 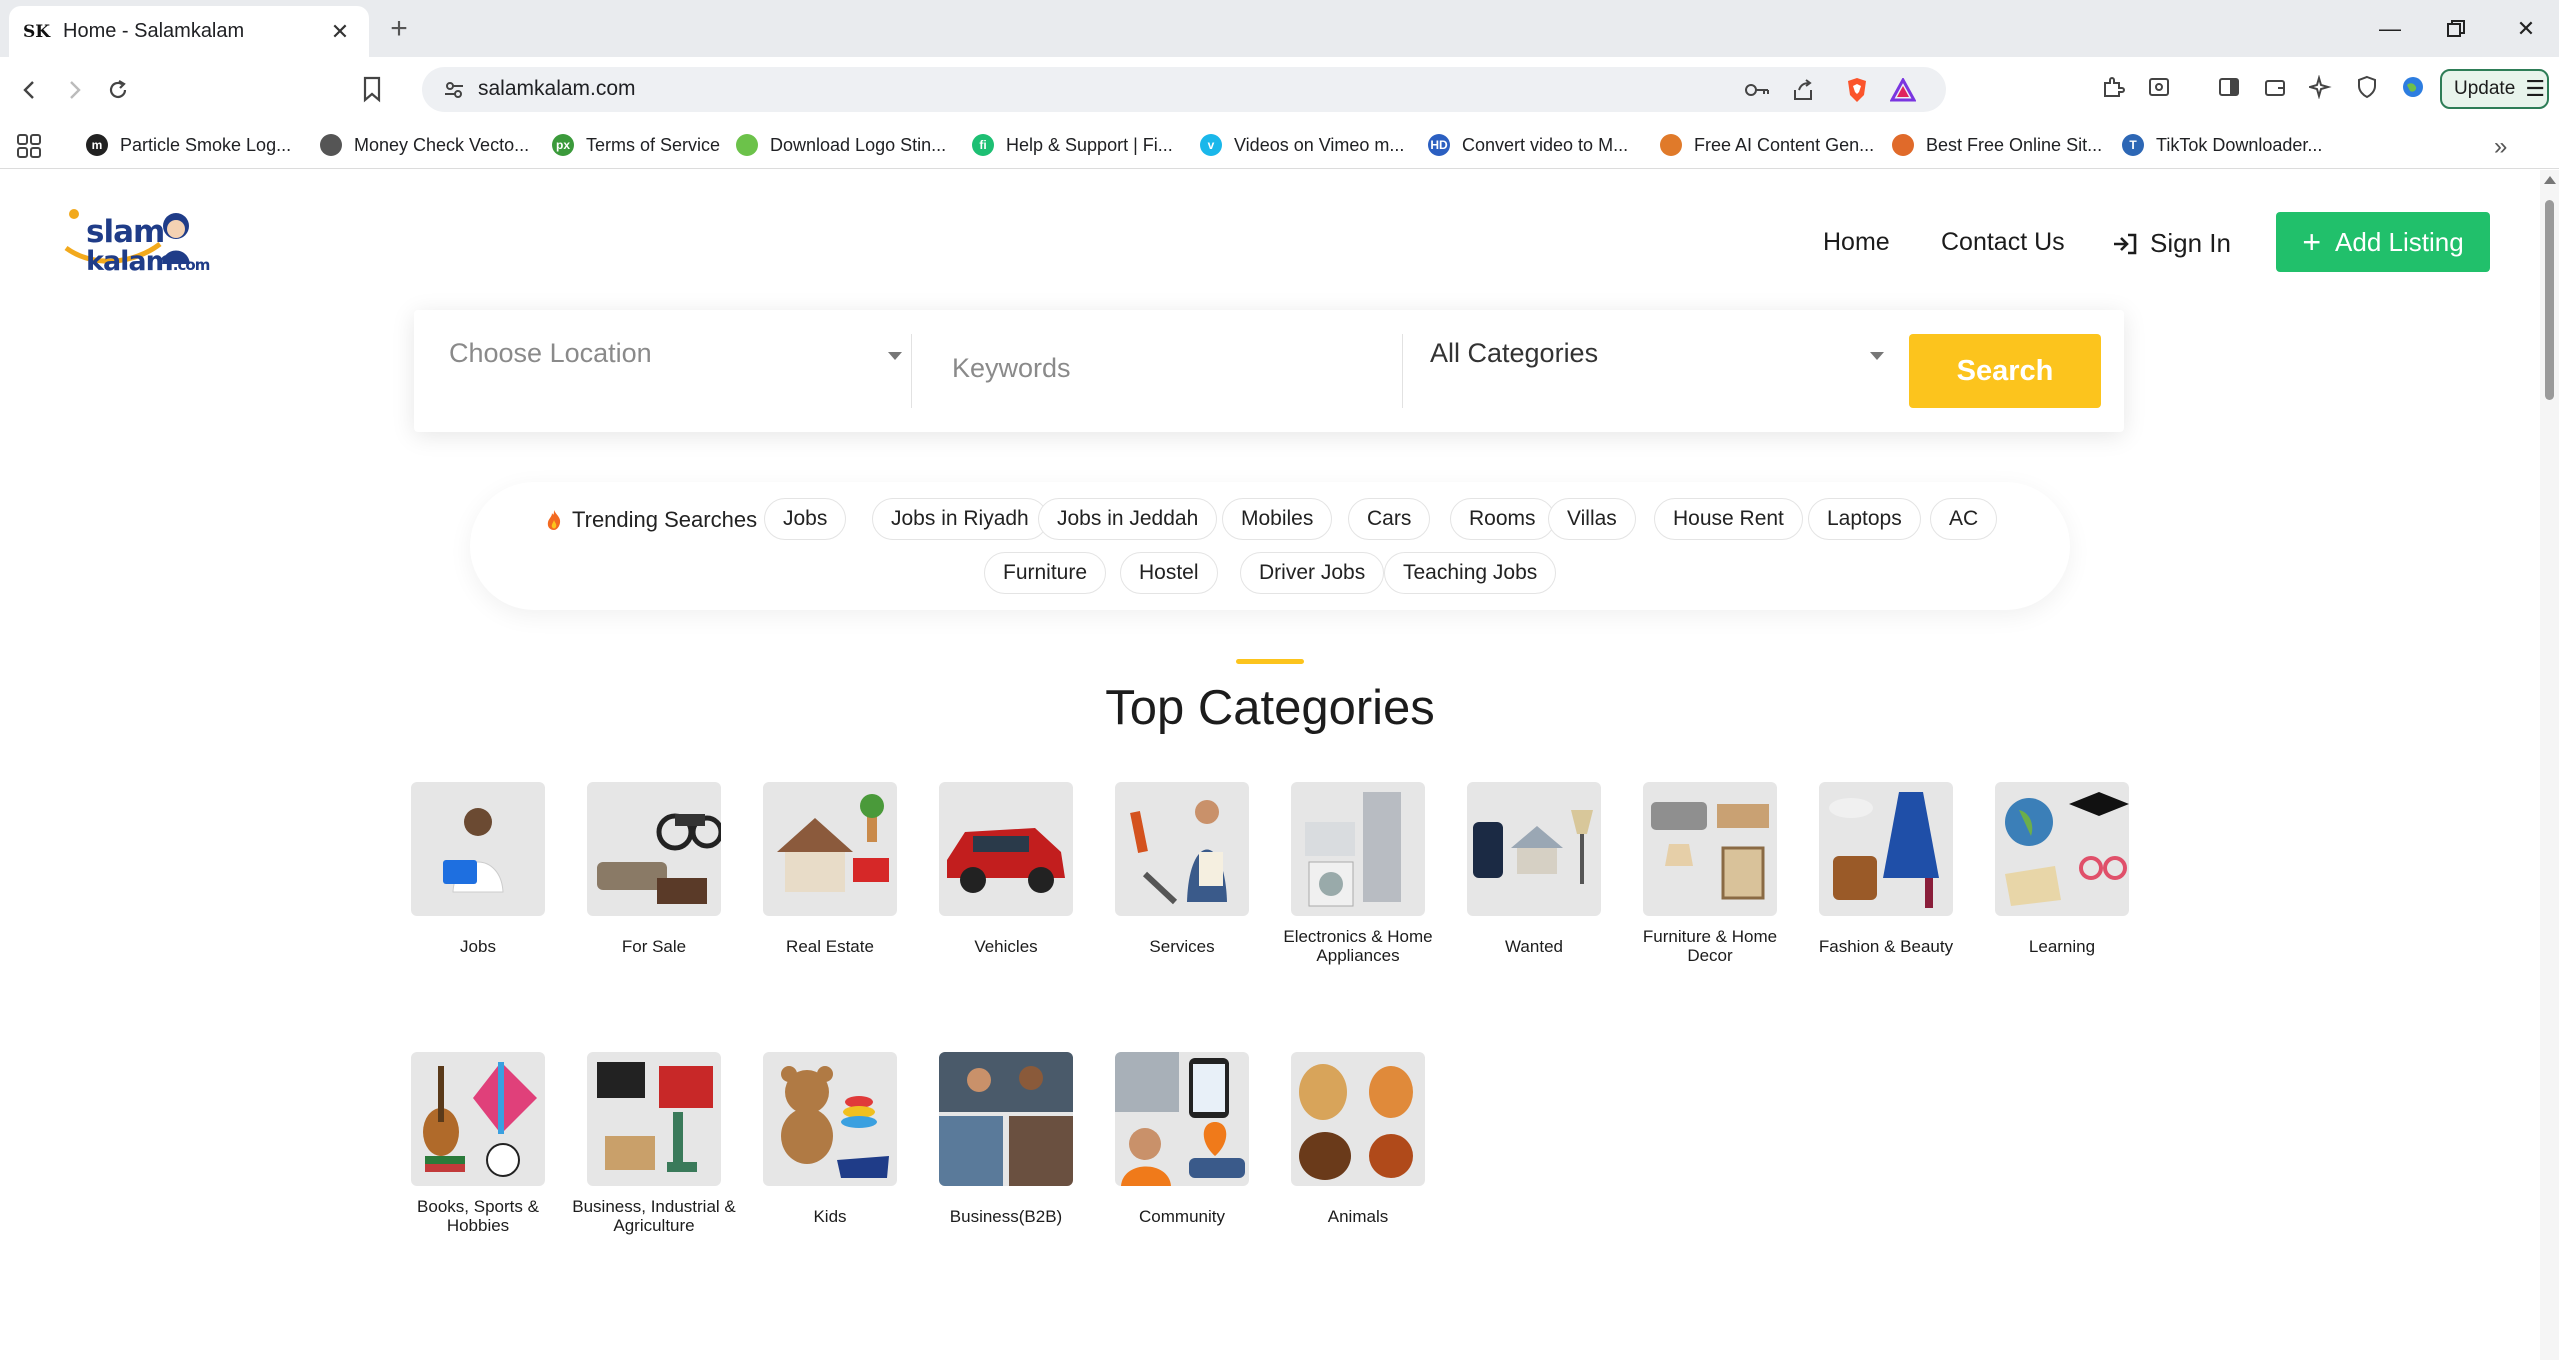 What do you see at coordinates (189, 31) in the screenshot?
I see `browser-tab-active: SK Home - Salamkalam ✕` at bounding box center [189, 31].